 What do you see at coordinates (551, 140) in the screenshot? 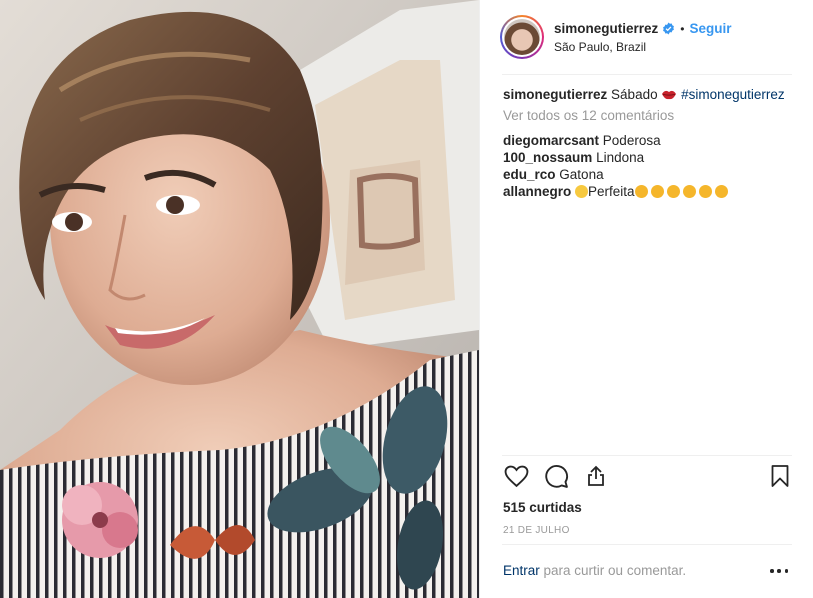
I see `comment-username: diegomarcsant` at bounding box center [551, 140].